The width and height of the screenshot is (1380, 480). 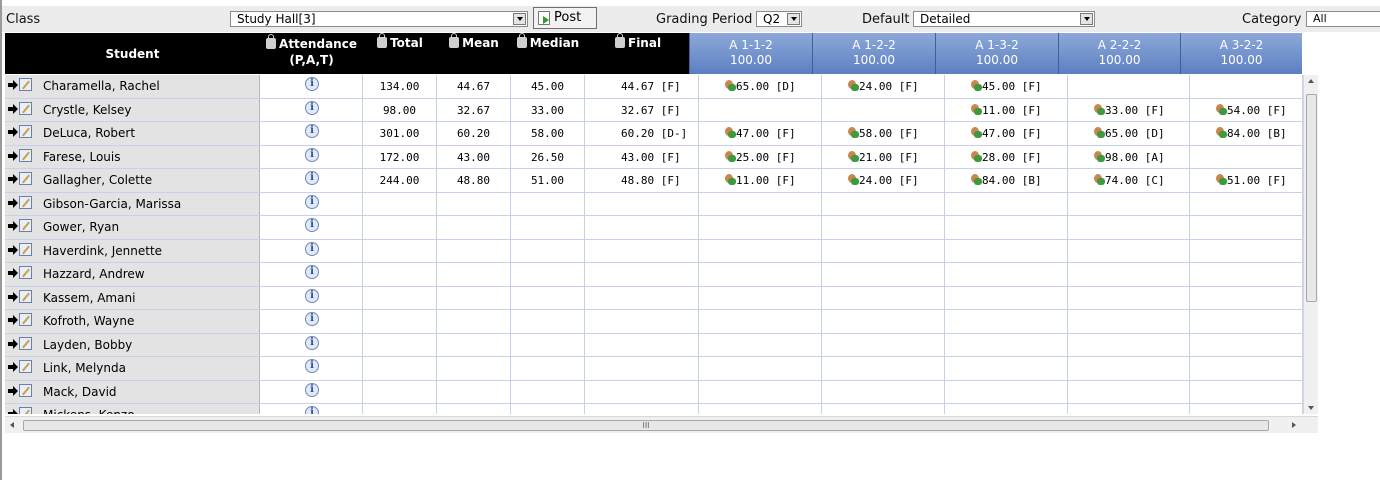 What do you see at coordinates (1129, 180) in the screenshot?
I see `score-cell: 74.00 [C]` at bounding box center [1129, 180].